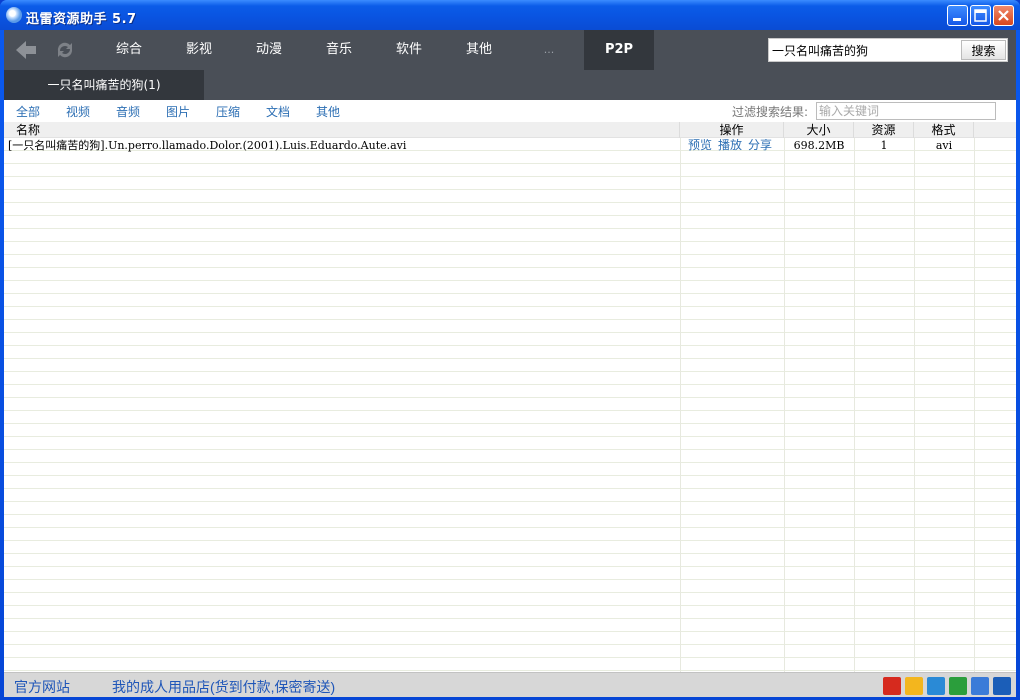 The height and width of the screenshot is (700, 1020). What do you see at coordinates (65, 50) in the screenshot?
I see `refresh-icon` at bounding box center [65, 50].